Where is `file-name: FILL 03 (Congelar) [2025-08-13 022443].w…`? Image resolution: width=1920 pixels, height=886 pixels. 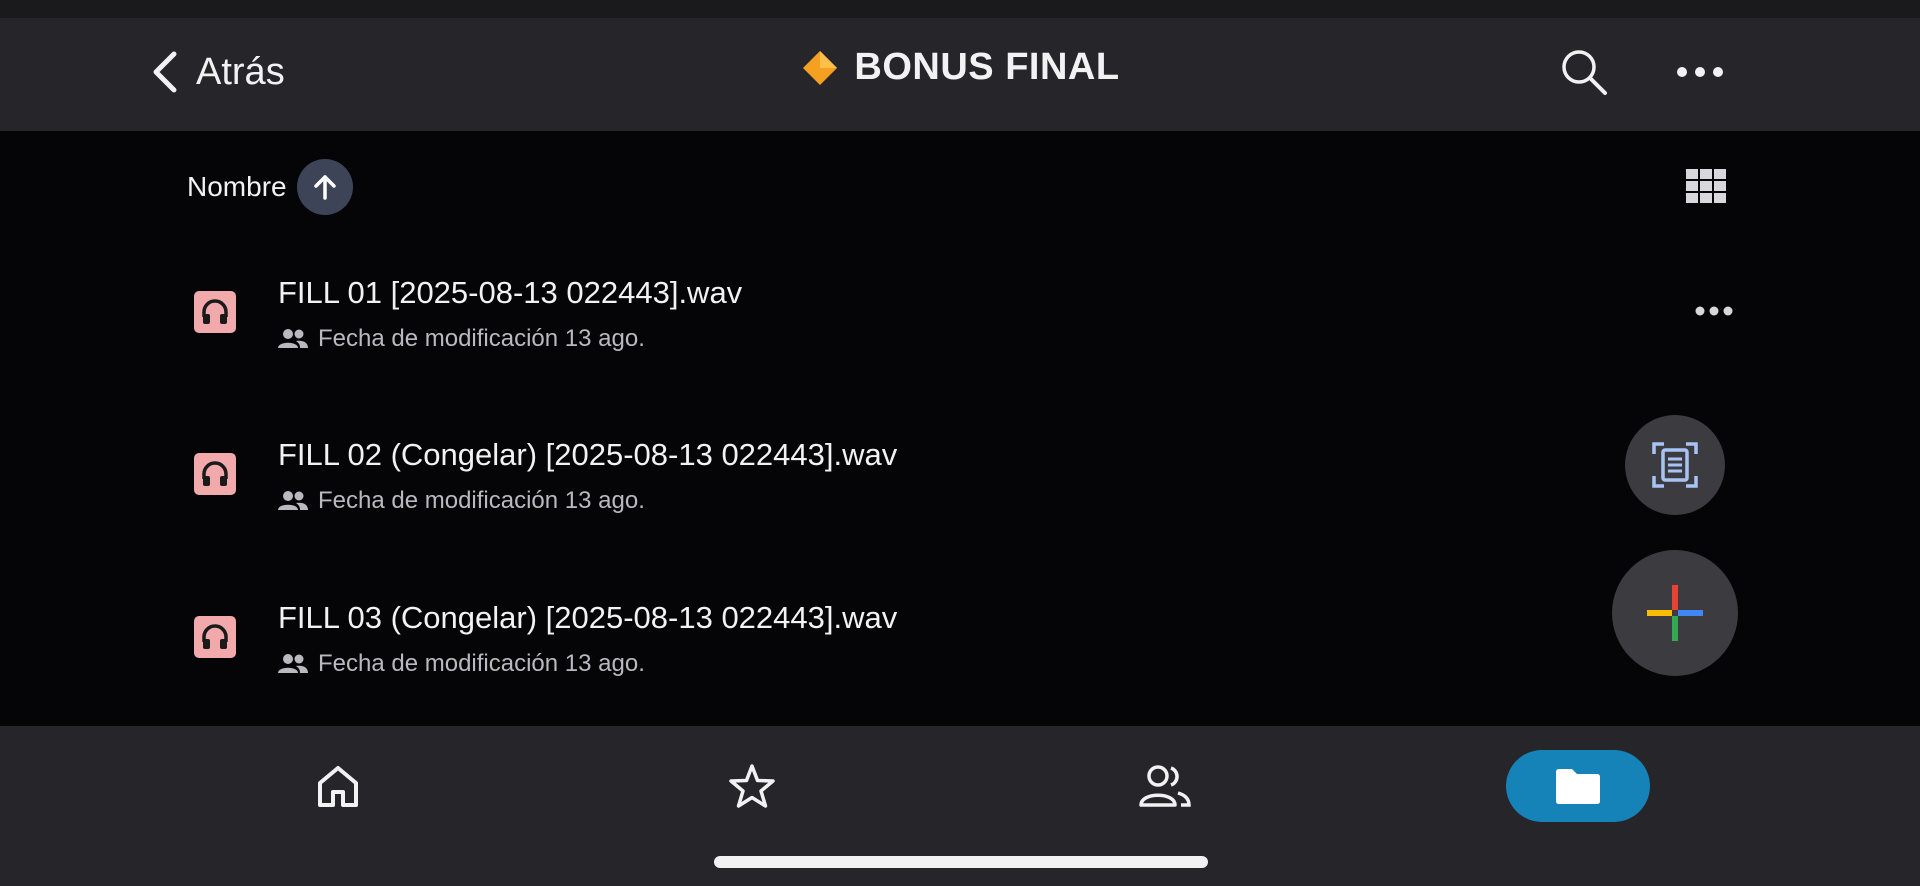
file-name: FILL 03 (Congelar) [2025-08-13 022443].w… is located at coordinates (588, 617).